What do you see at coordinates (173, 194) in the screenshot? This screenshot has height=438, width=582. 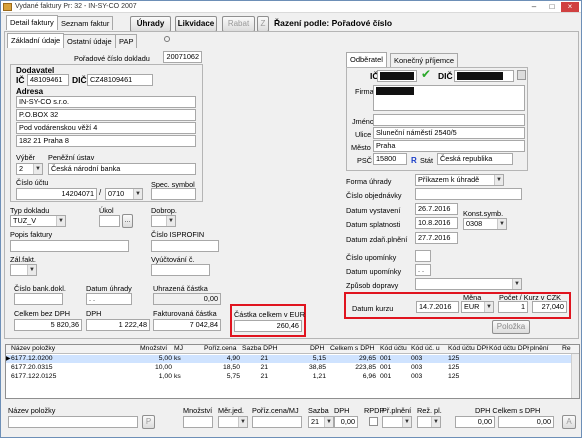 I see `spec-symbol-field` at bounding box center [173, 194].